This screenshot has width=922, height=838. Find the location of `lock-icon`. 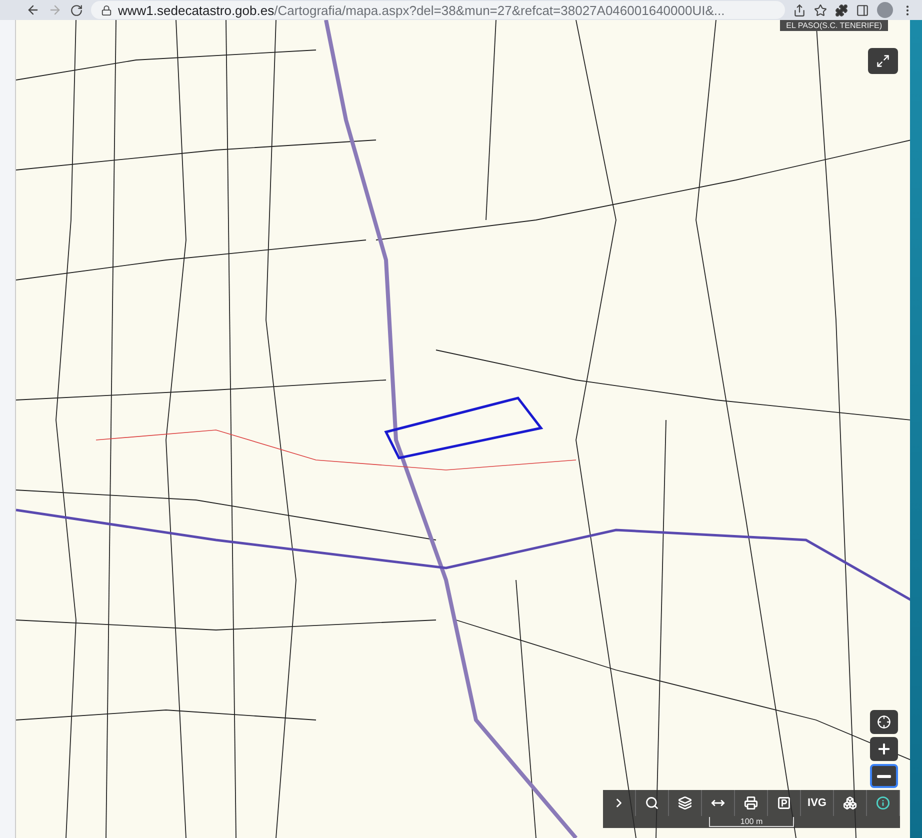

lock-icon is located at coordinates (106, 10).